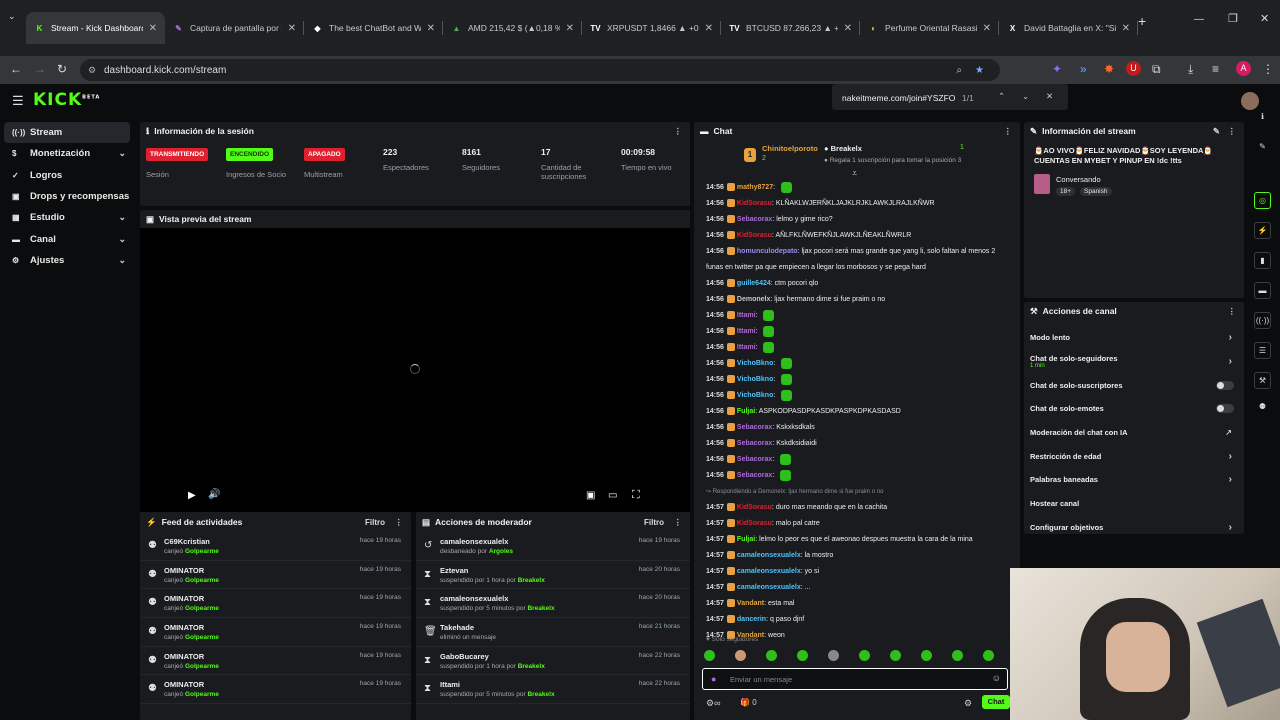 This screenshot has width=1280, height=720. I want to click on sidebar-item-logros: ✓ Logros, so click(68, 175).